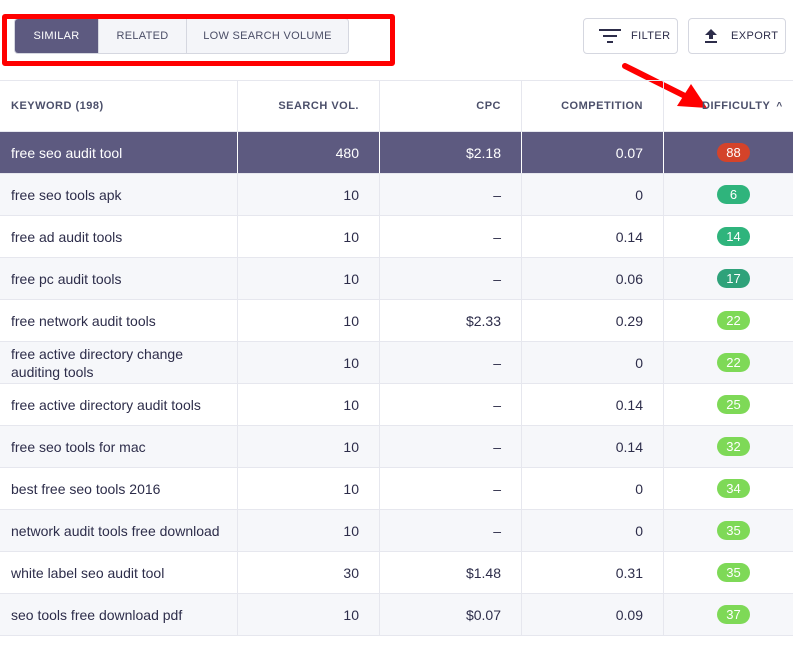 This screenshot has width=793, height=645. I want to click on filter-icon, so click(610, 36).